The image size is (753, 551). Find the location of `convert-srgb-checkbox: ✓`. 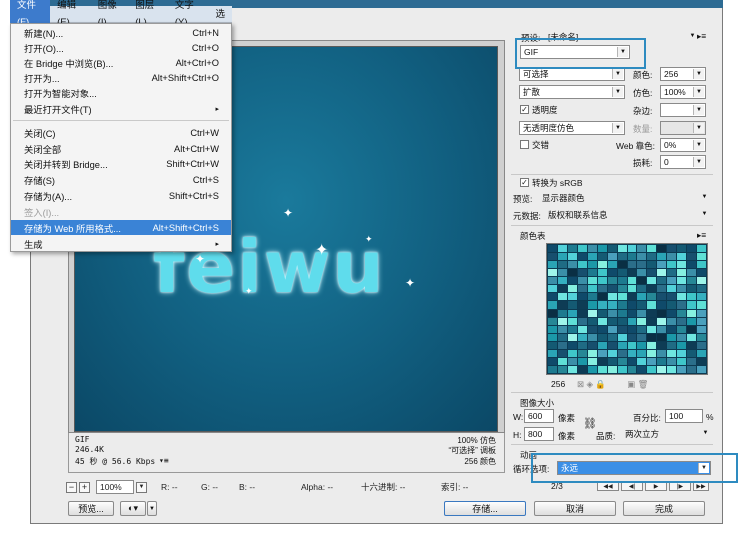

convert-srgb-checkbox: ✓ is located at coordinates (524, 182).